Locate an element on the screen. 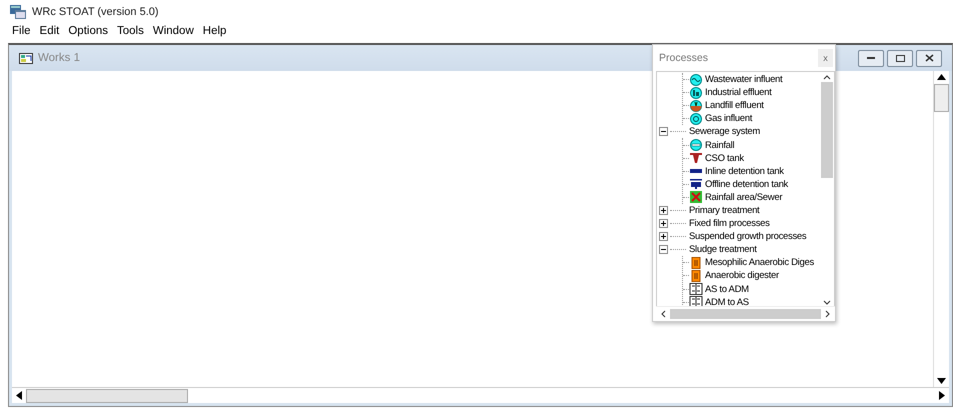 This screenshot has width=953, height=415. menu-item: Window is located at coordinates (173, 31).